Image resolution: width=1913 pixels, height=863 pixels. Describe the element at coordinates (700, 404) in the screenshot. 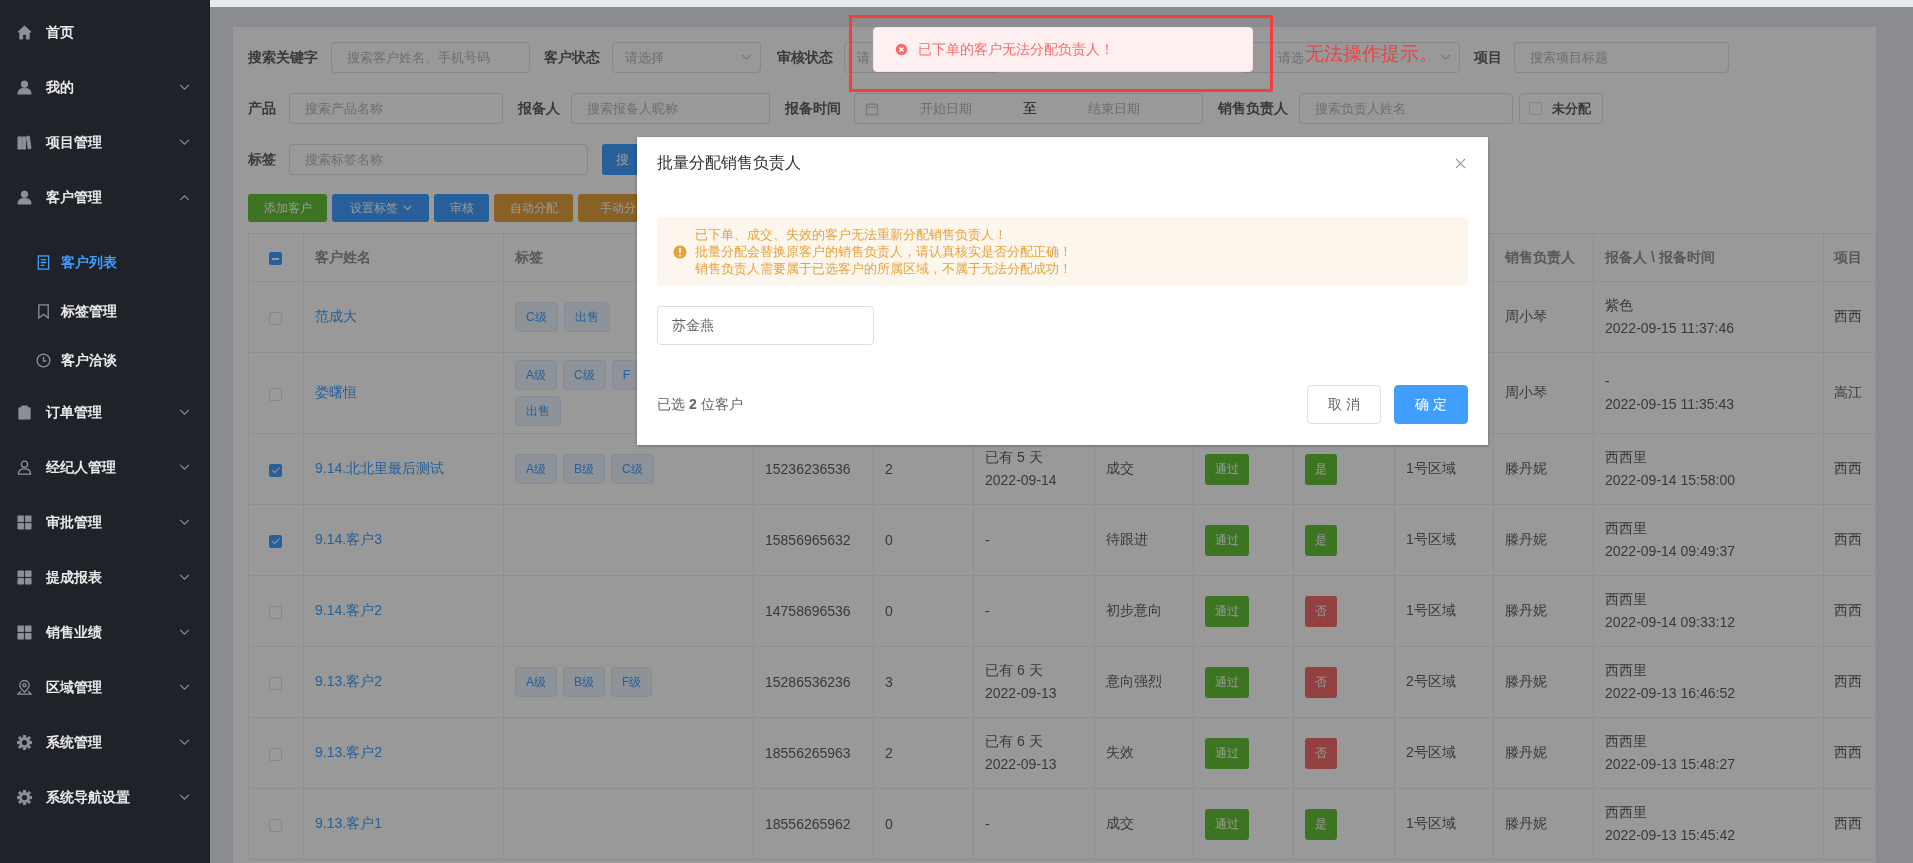

I see `selection-count: 已选 2 位客户` at that location.